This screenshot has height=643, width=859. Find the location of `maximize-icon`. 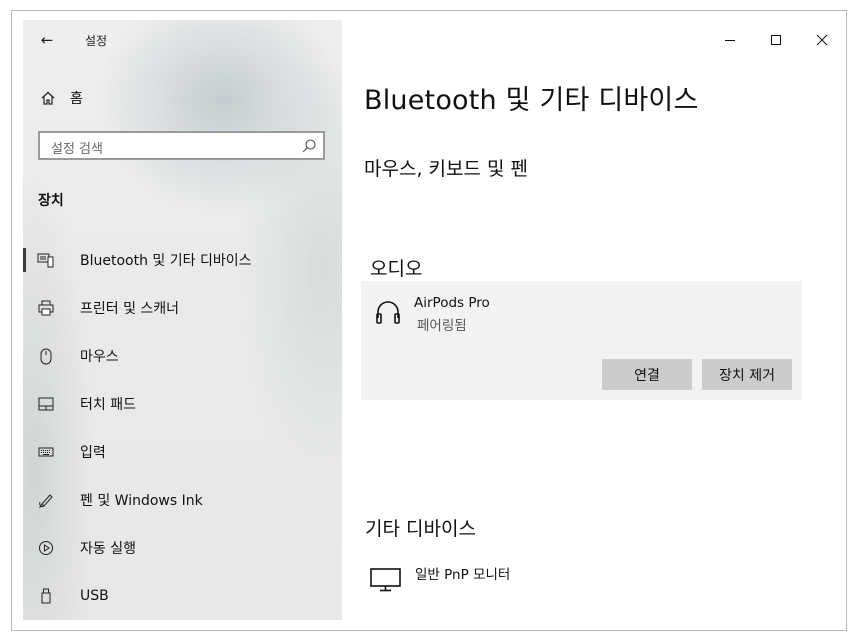

maximize-icon is located at coordinates (776, 40).